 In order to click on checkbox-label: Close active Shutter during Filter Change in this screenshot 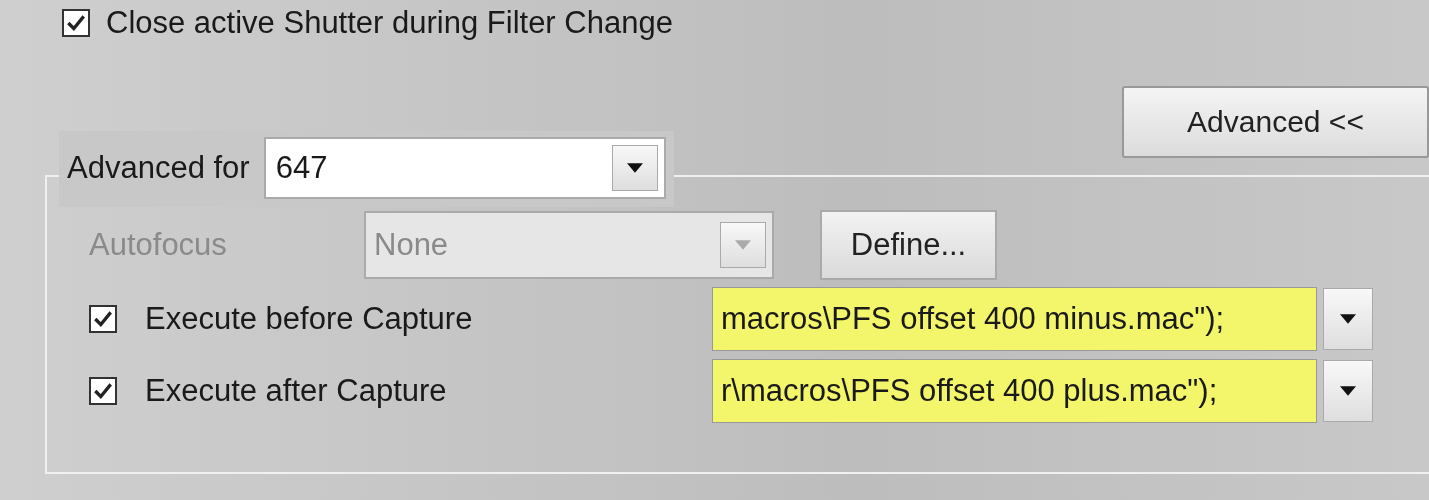, I will do `click(389, 23)`.